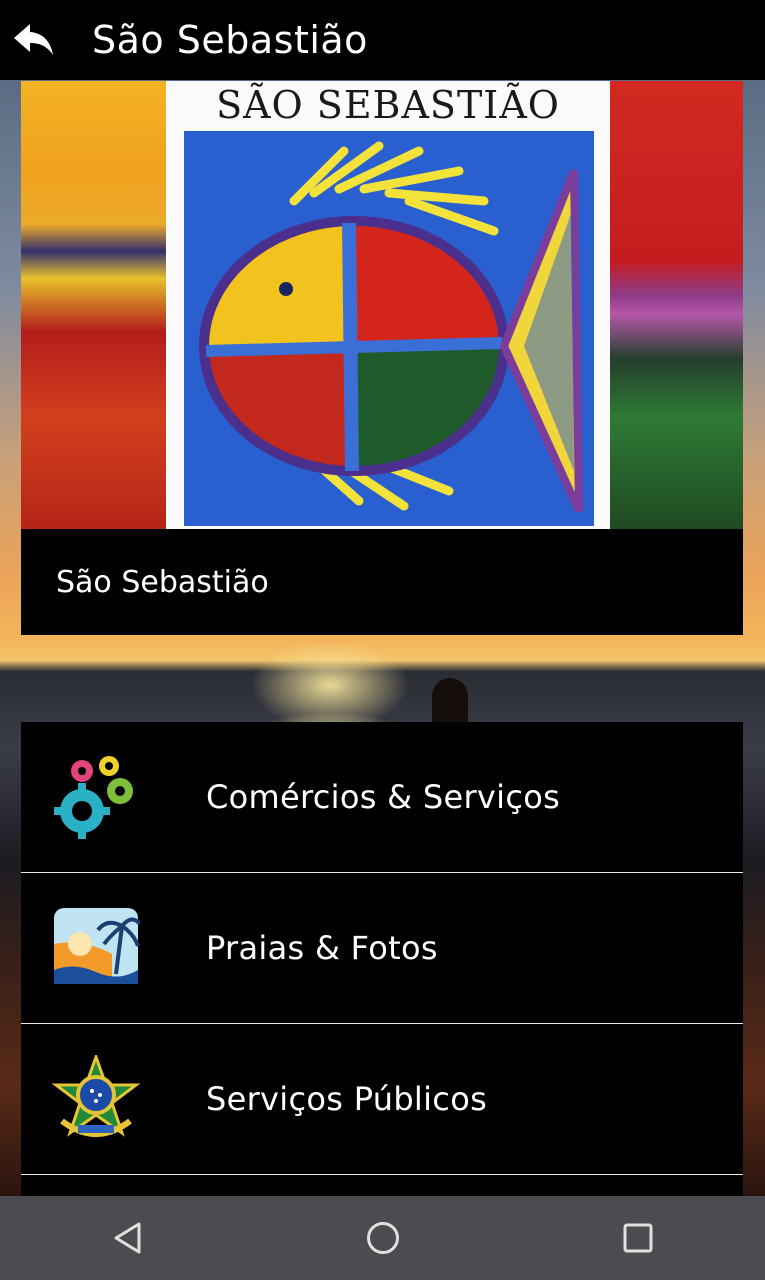 Image resolution: width=765 pixels, height=1280 pixels. I want to click on app-bar: São Sebastião, so click(382, 40).